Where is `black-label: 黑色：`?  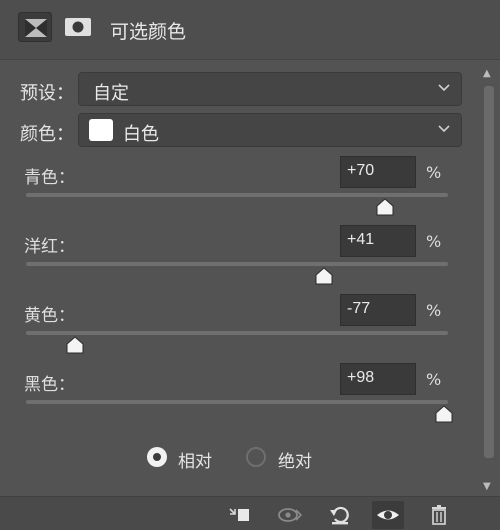 black-label: 黑色： is located at coordinates (49, 385).